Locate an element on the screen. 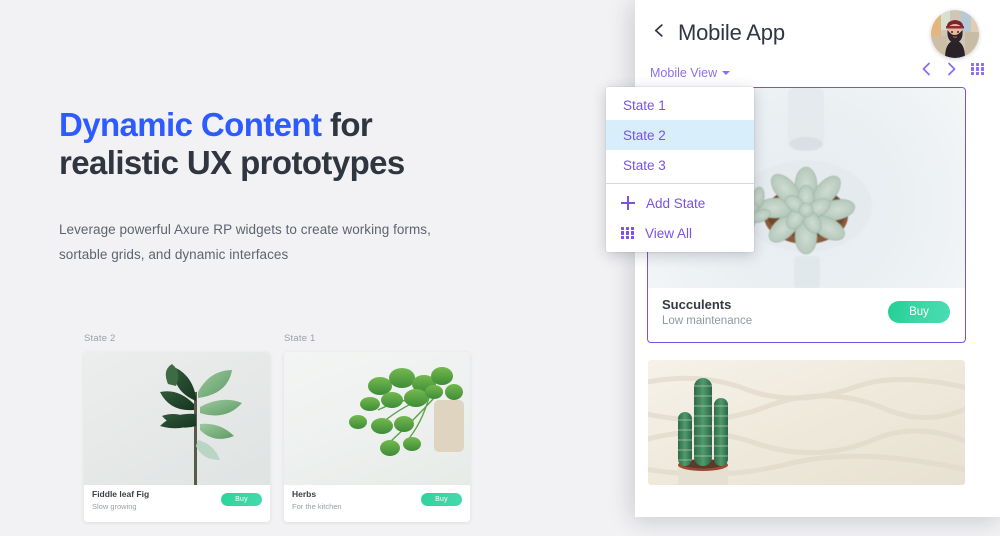 The image size is (1000, 536). product-card: AR Herbs For the kitchen Buy is located at coordinates (377, 437).